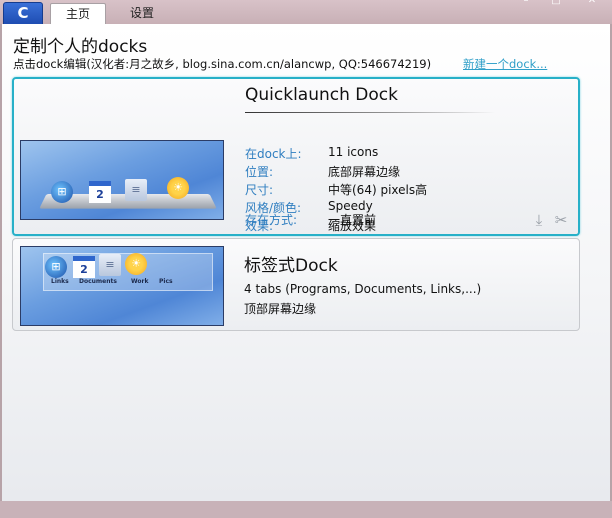  What do you see at coordinates (370, 112) in the screenshot?
I see `dock-name-divider` at bounding box center [370, 112].